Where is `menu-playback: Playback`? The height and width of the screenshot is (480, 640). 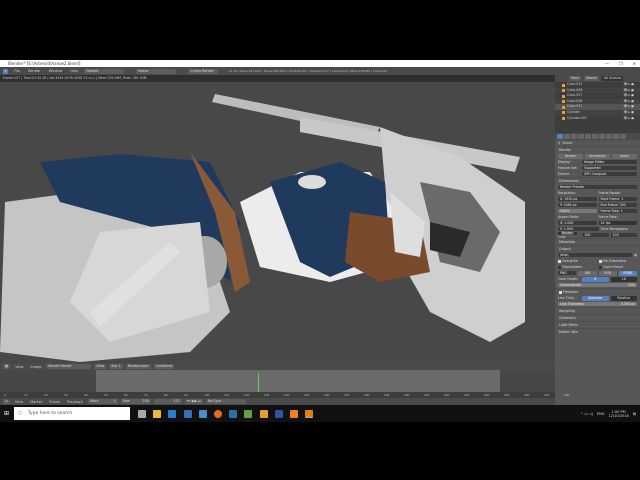 menu-playback: Playback is located at coordinates (75, 402).